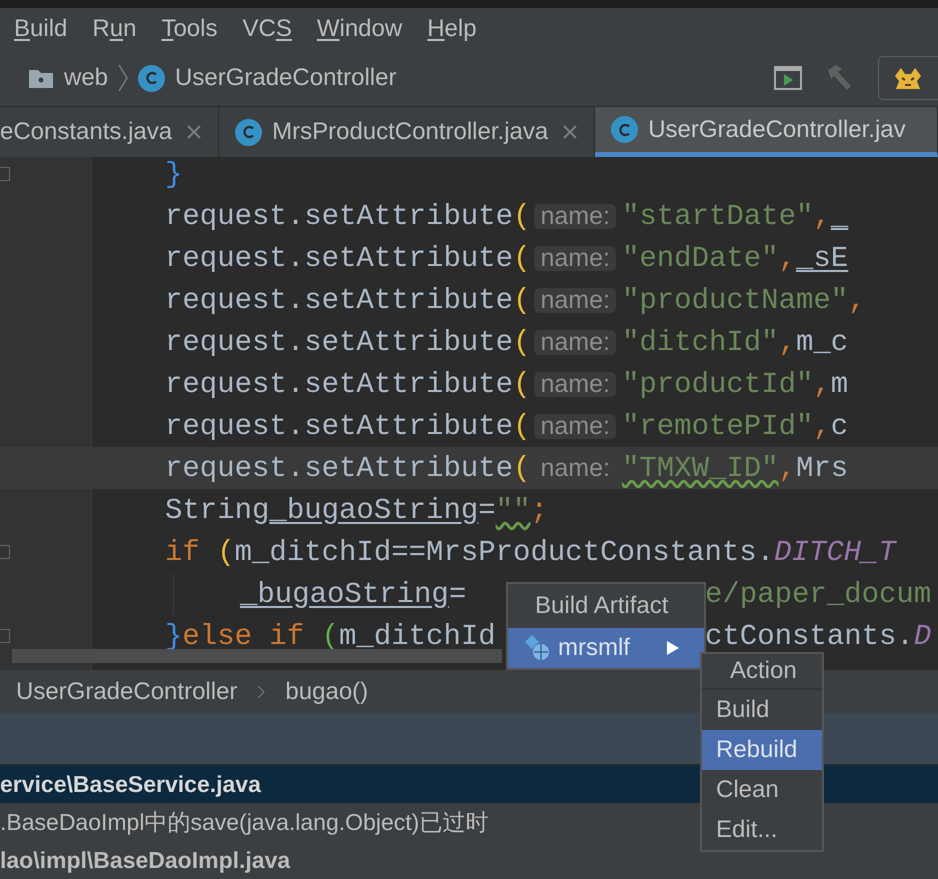 The image size is (938, 879). Describe the element at coordinates (594, 648) in the screenshot. I see `menu-item-label: mrsmlf` at that location.